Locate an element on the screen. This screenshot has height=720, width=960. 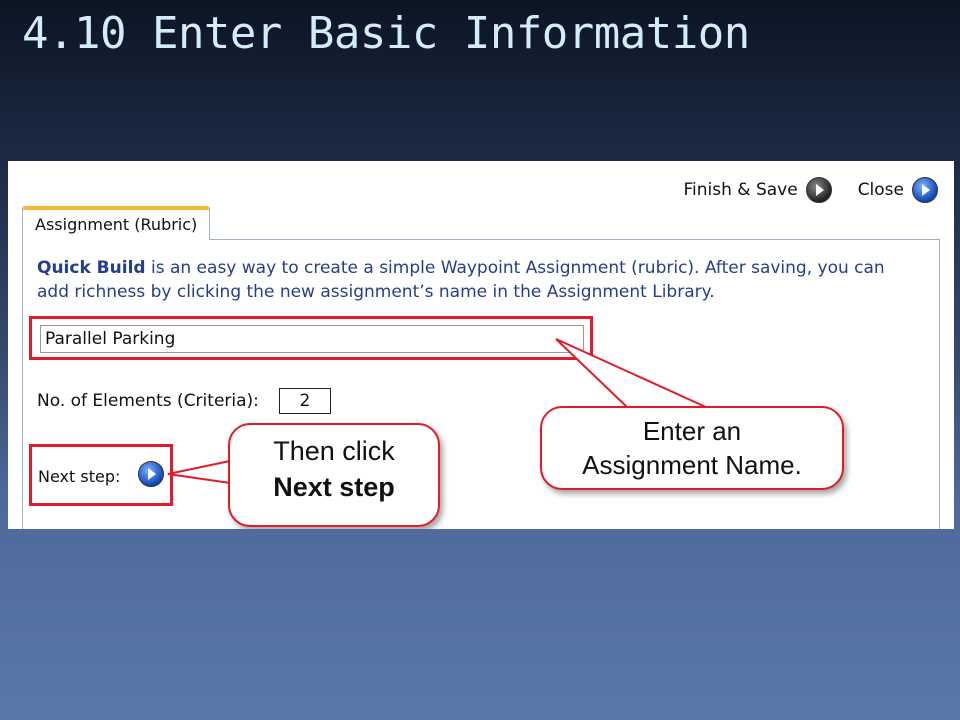
finish-save-button: Finish & Save is located at coordinates (758, 190).